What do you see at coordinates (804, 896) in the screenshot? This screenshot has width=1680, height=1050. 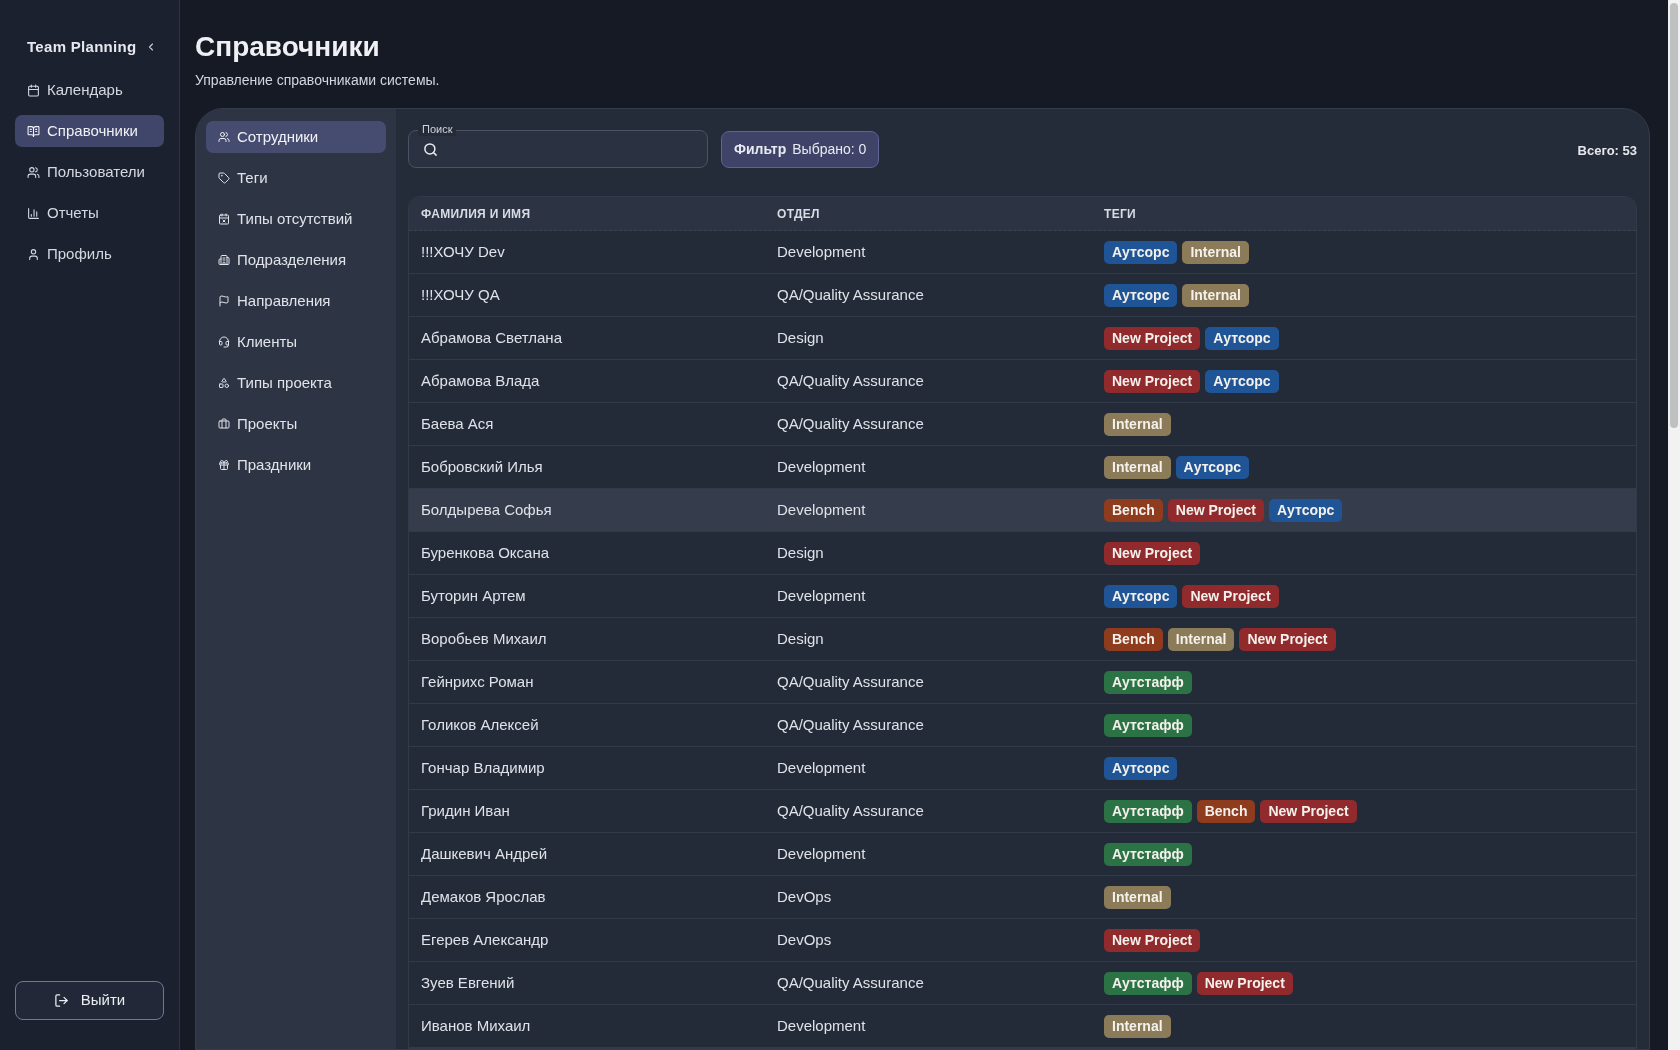 I see `table-cell-text: DevOps` at bounding box center [804, 896].